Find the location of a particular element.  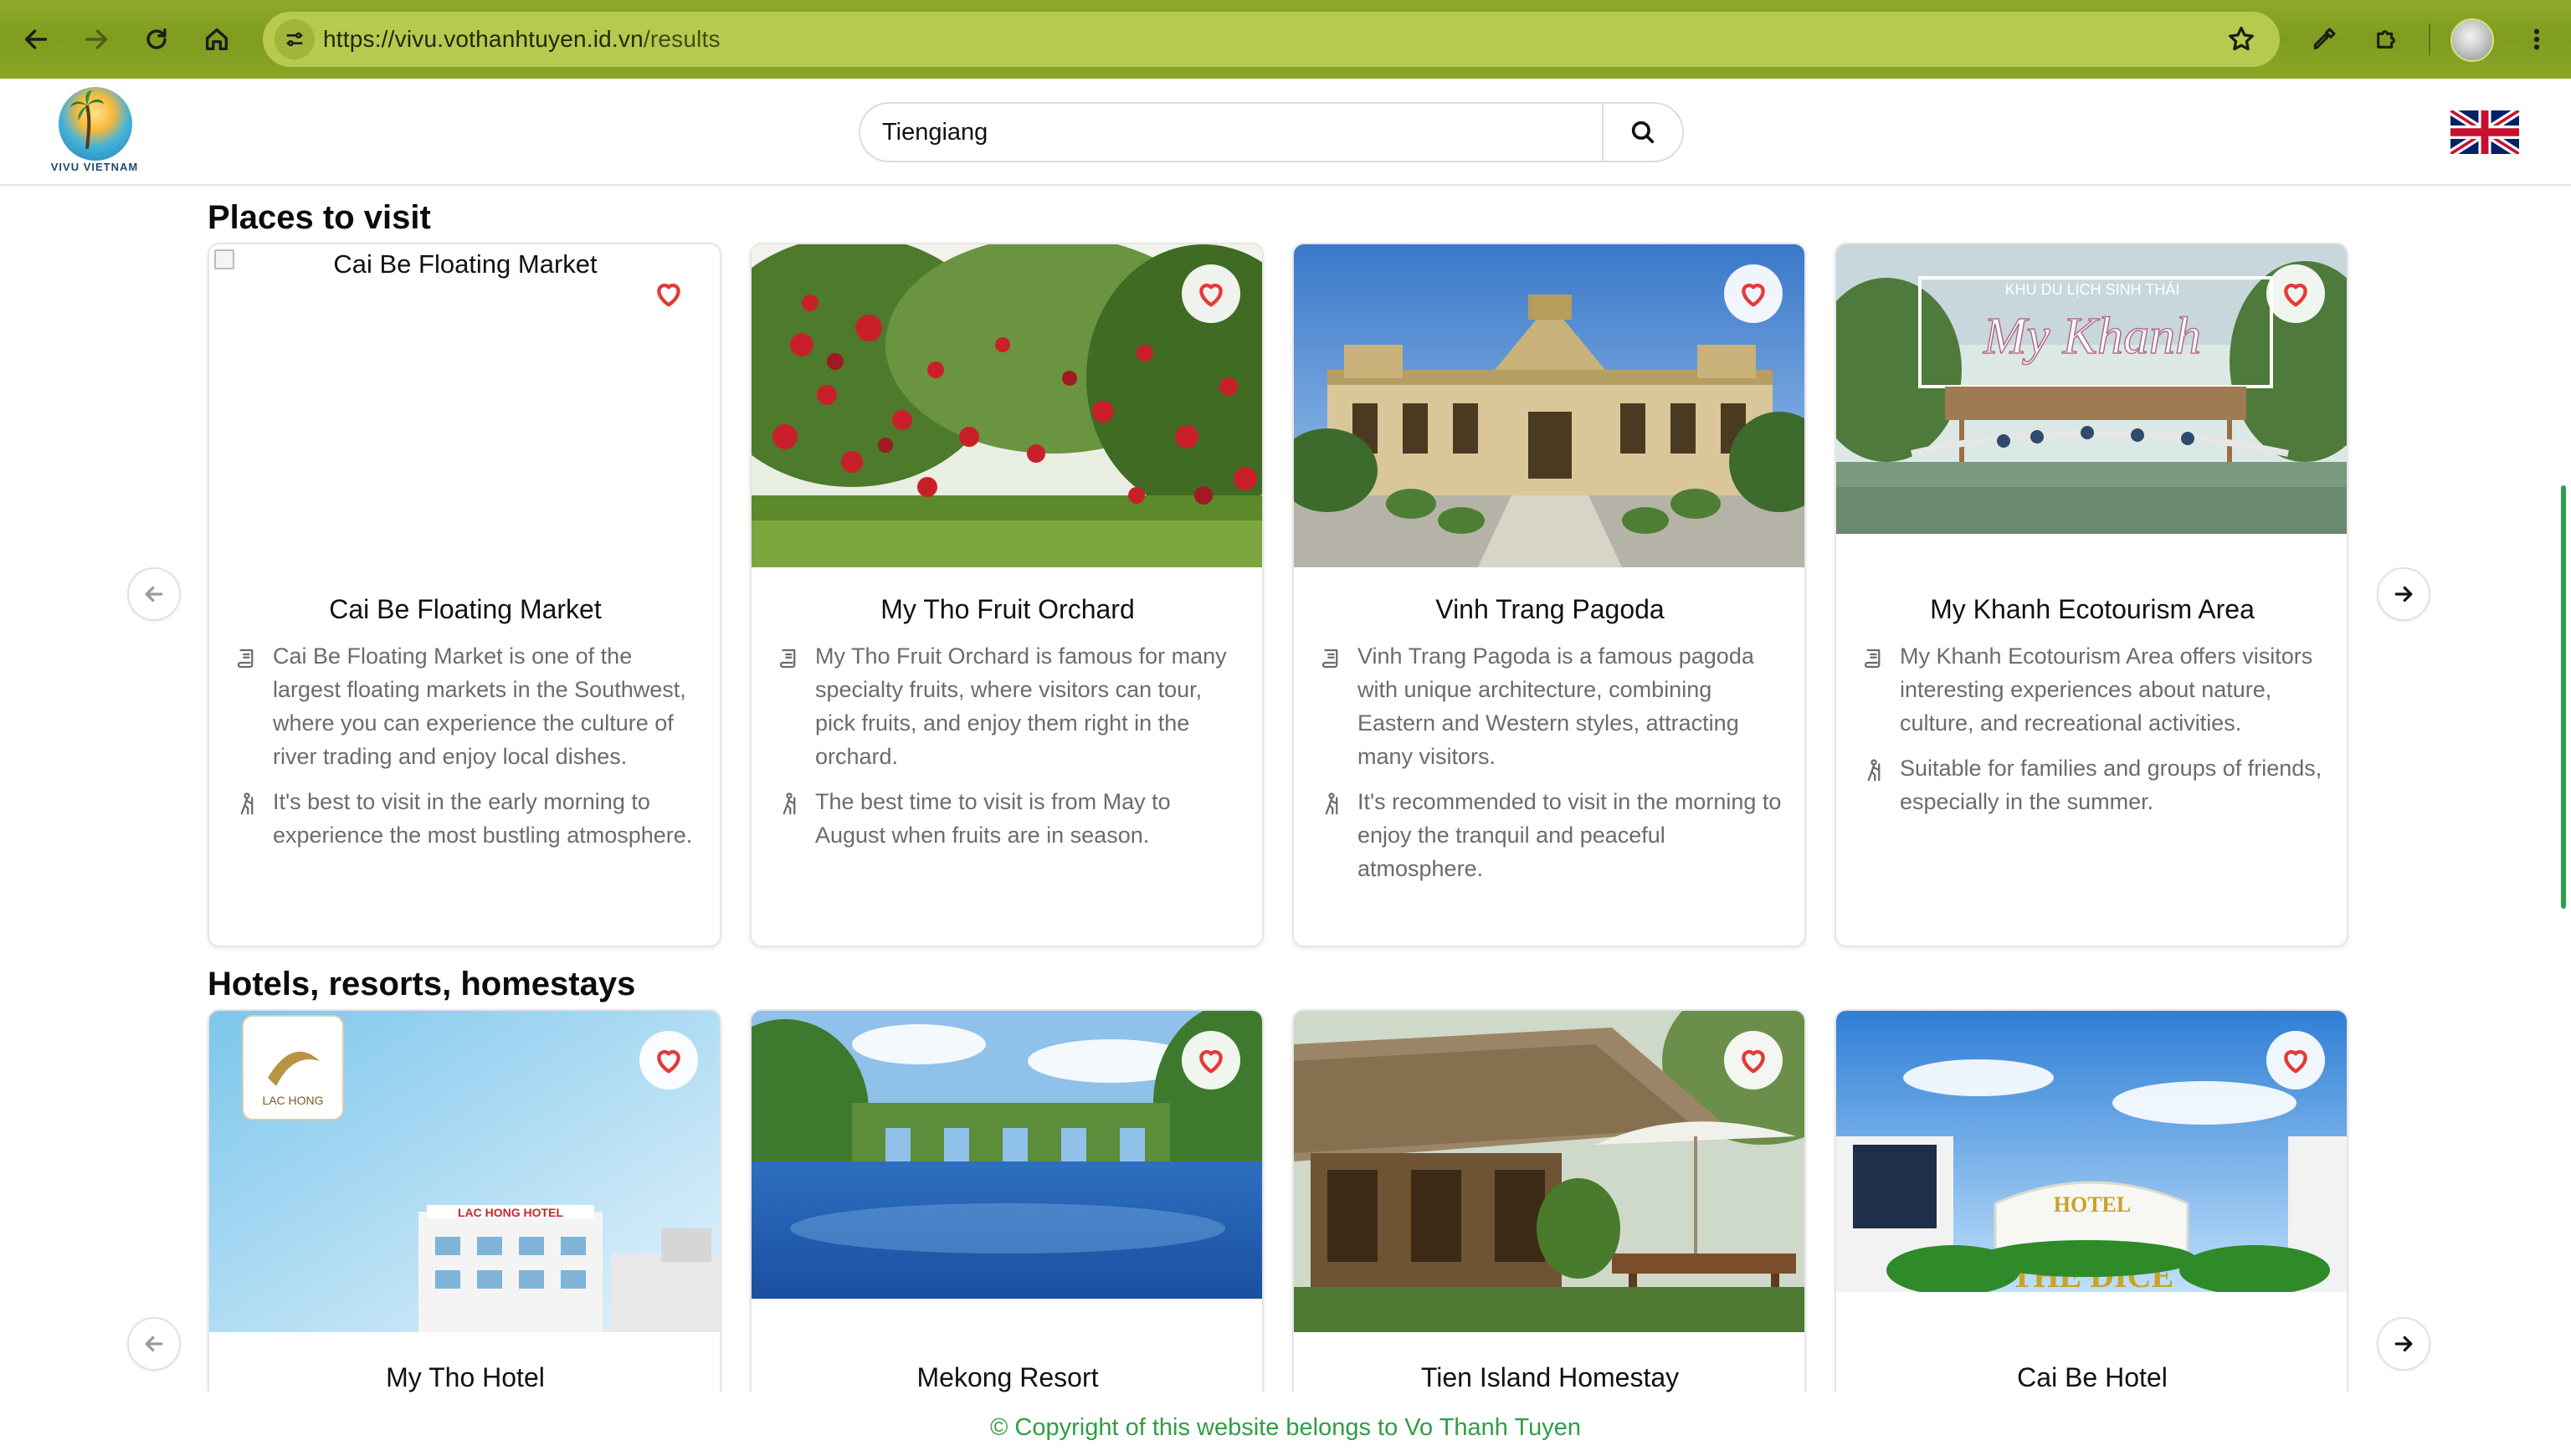

search-bar is located at coordinates (1271, 132).